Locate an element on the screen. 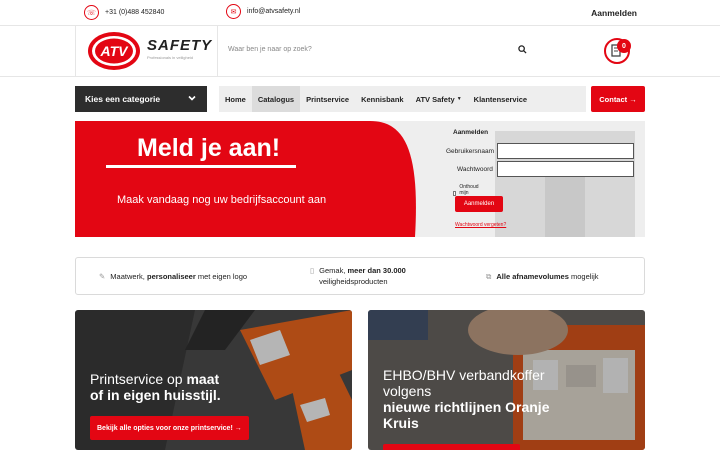  nav-item-catalogus: Catalogus is located at coordinates (276, 99).